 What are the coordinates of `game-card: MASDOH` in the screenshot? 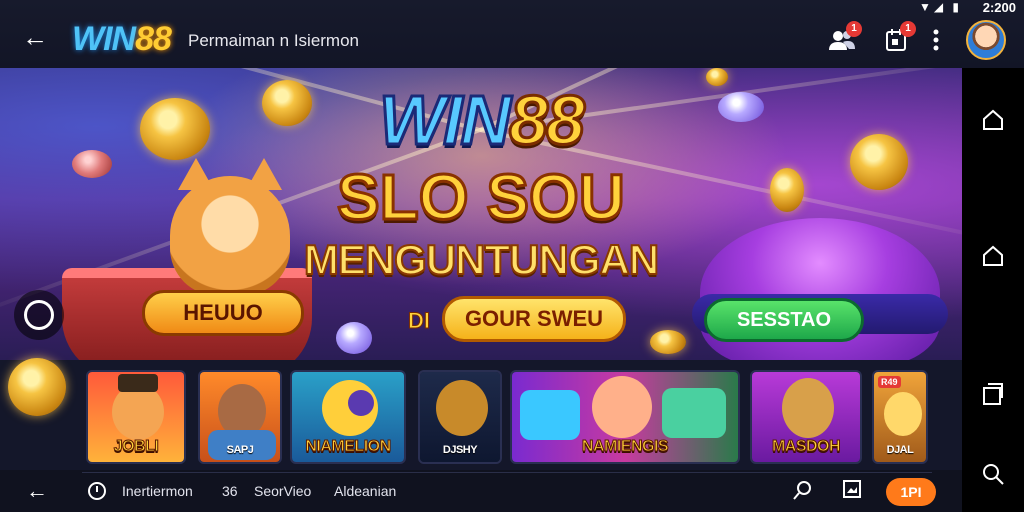 It's located at (806, 417).